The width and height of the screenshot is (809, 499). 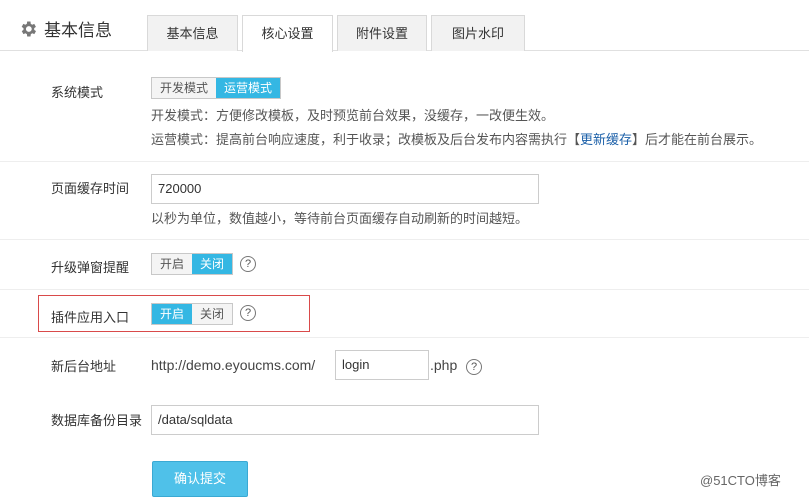 What do you see at coordinates (90, 188) in the screenshot?
I see `page-cache-label: 页面缓存时间` at bounding box center [90, 188].